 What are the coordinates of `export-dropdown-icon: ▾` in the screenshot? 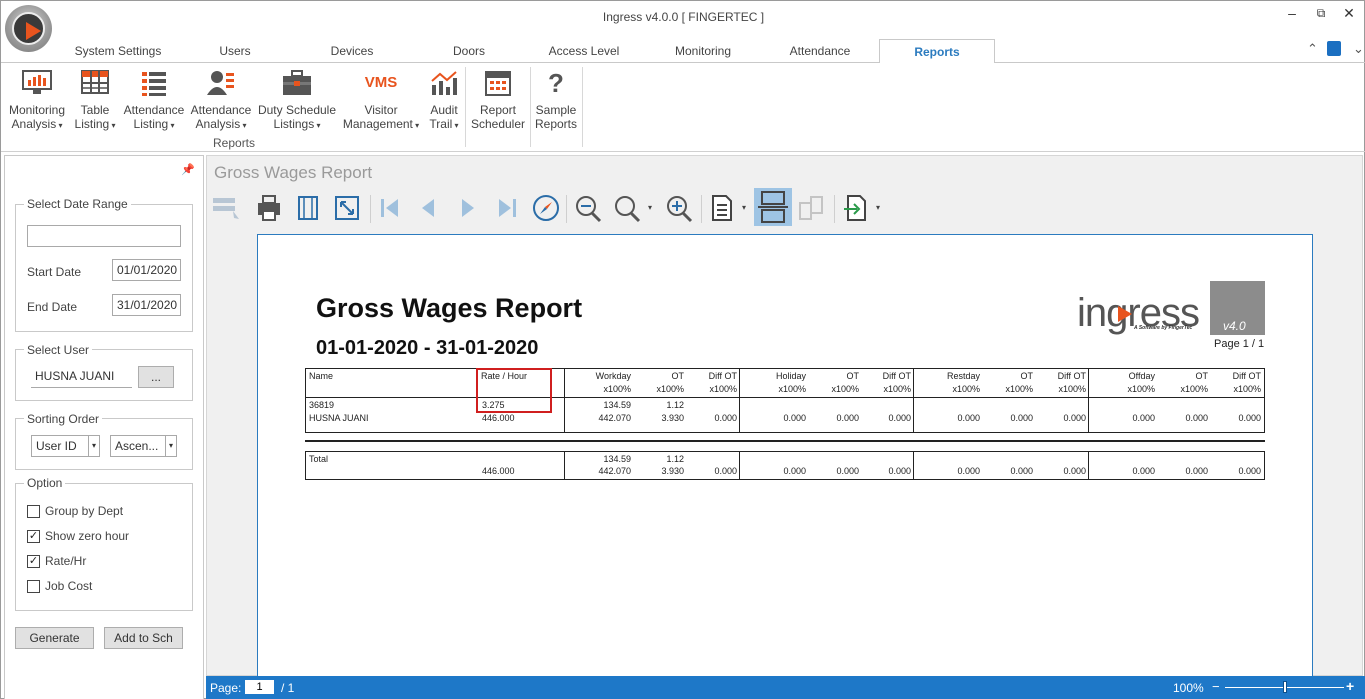 It's located at (878, 207).